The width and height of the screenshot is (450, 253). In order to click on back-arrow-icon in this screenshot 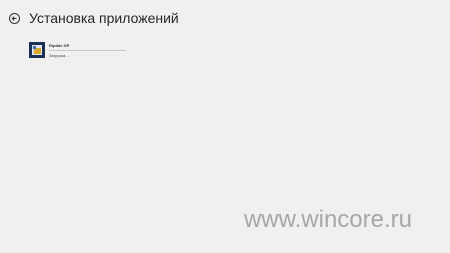, I will do `click(14, 18)`.